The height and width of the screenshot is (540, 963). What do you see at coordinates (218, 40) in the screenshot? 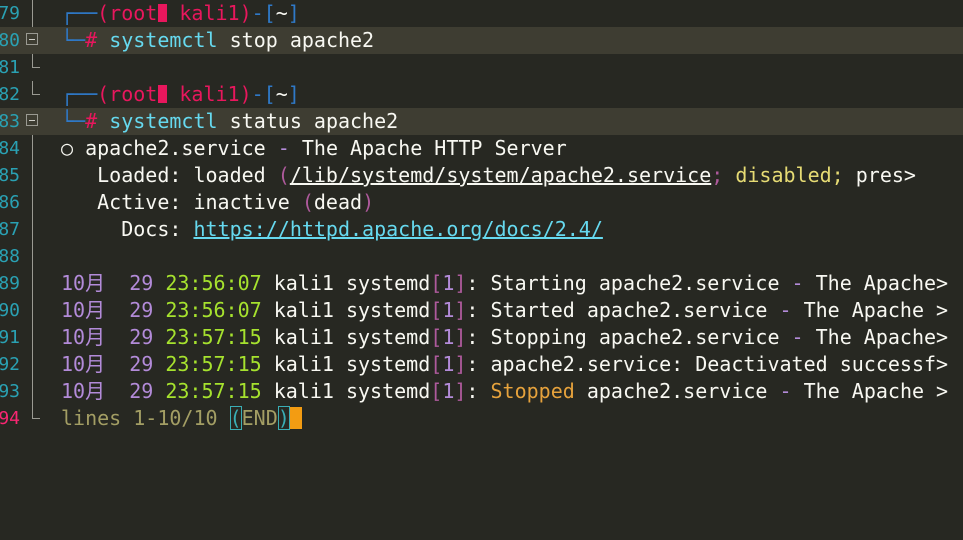
I see `prompt-command: └─# systemctl stop apache2` at bounding box center [218, 40].